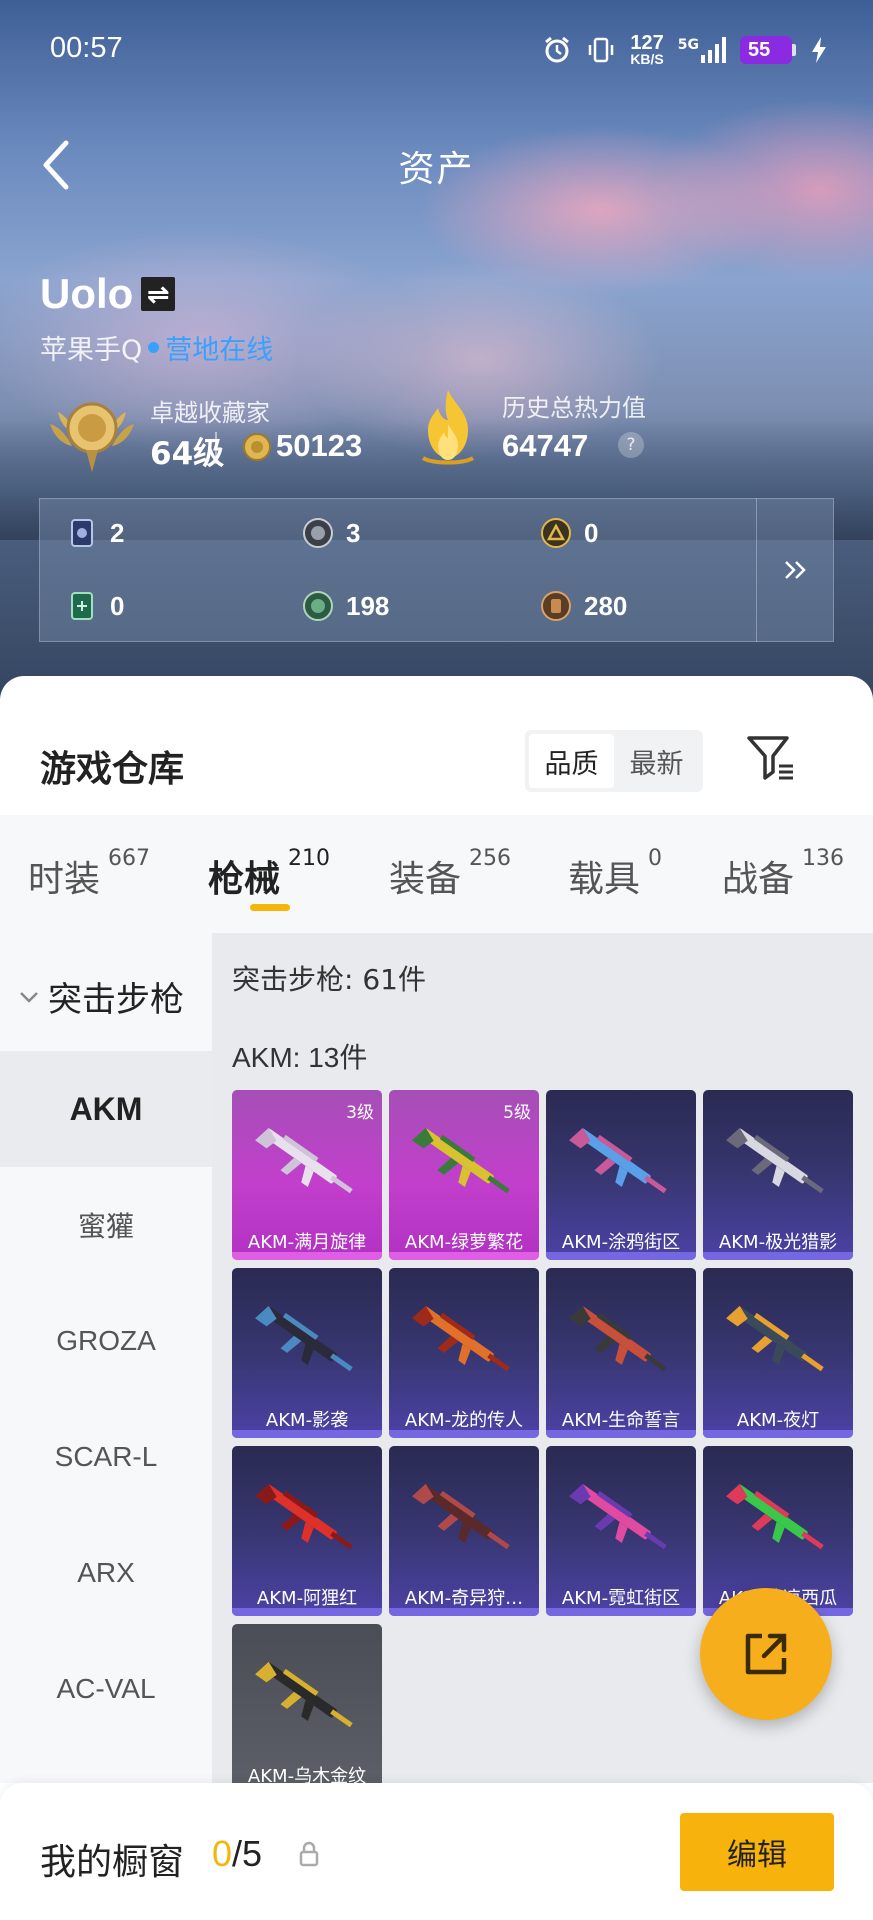  Describe the element at coordinates (464, 1353) in the screenshot. I see `weapon-card: AKM-龙的传人` at that location.